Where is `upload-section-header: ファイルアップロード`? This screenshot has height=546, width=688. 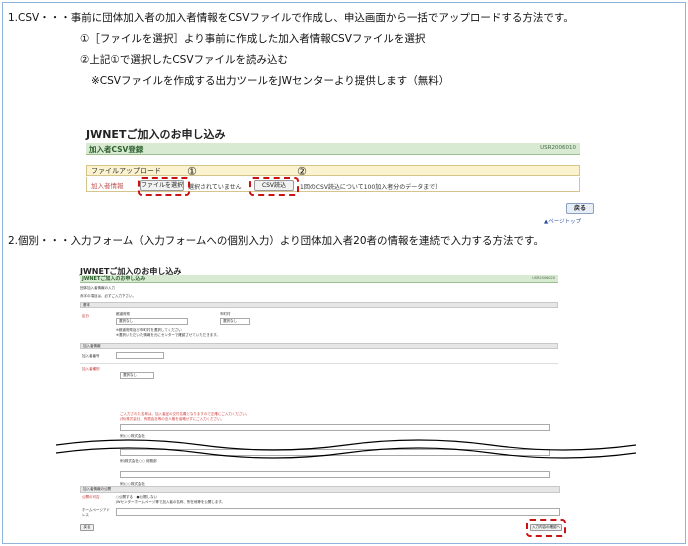 upload-section-header: ファイルアップロード is located at coordinates (333, 170).